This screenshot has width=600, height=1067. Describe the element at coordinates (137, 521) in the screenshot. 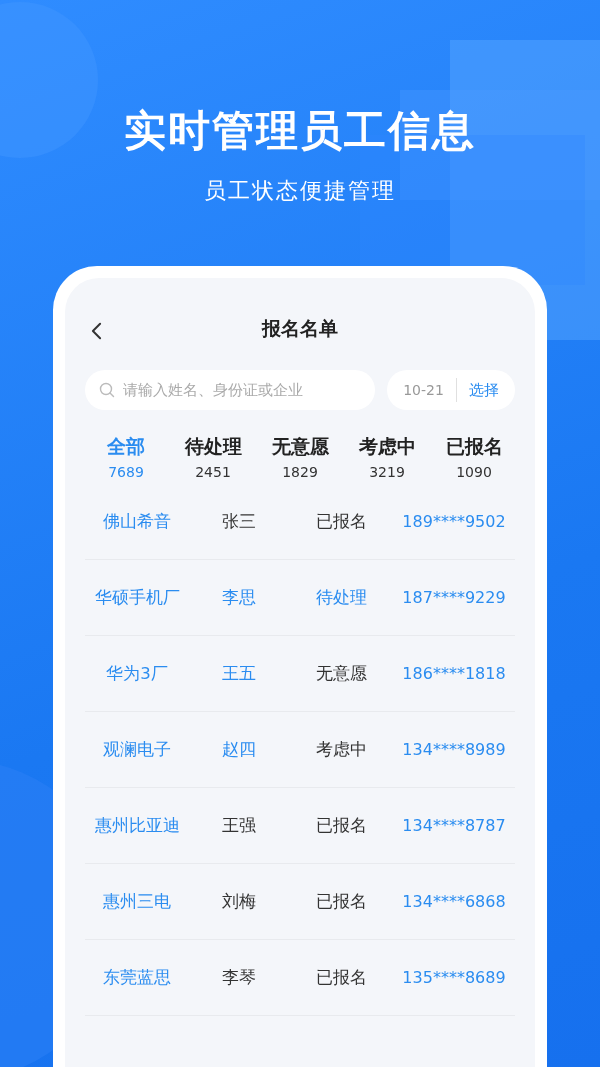

I see `company-cell-text: 佛山希音` at that location.